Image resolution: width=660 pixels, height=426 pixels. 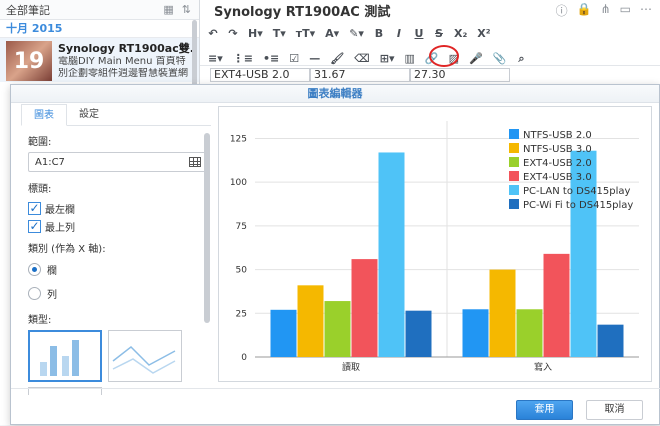 What do you see at coordinates (116, 115) in the screenshot?
I see `dialog-tabs: 圖表 設定` at bounding box center [116, 115].